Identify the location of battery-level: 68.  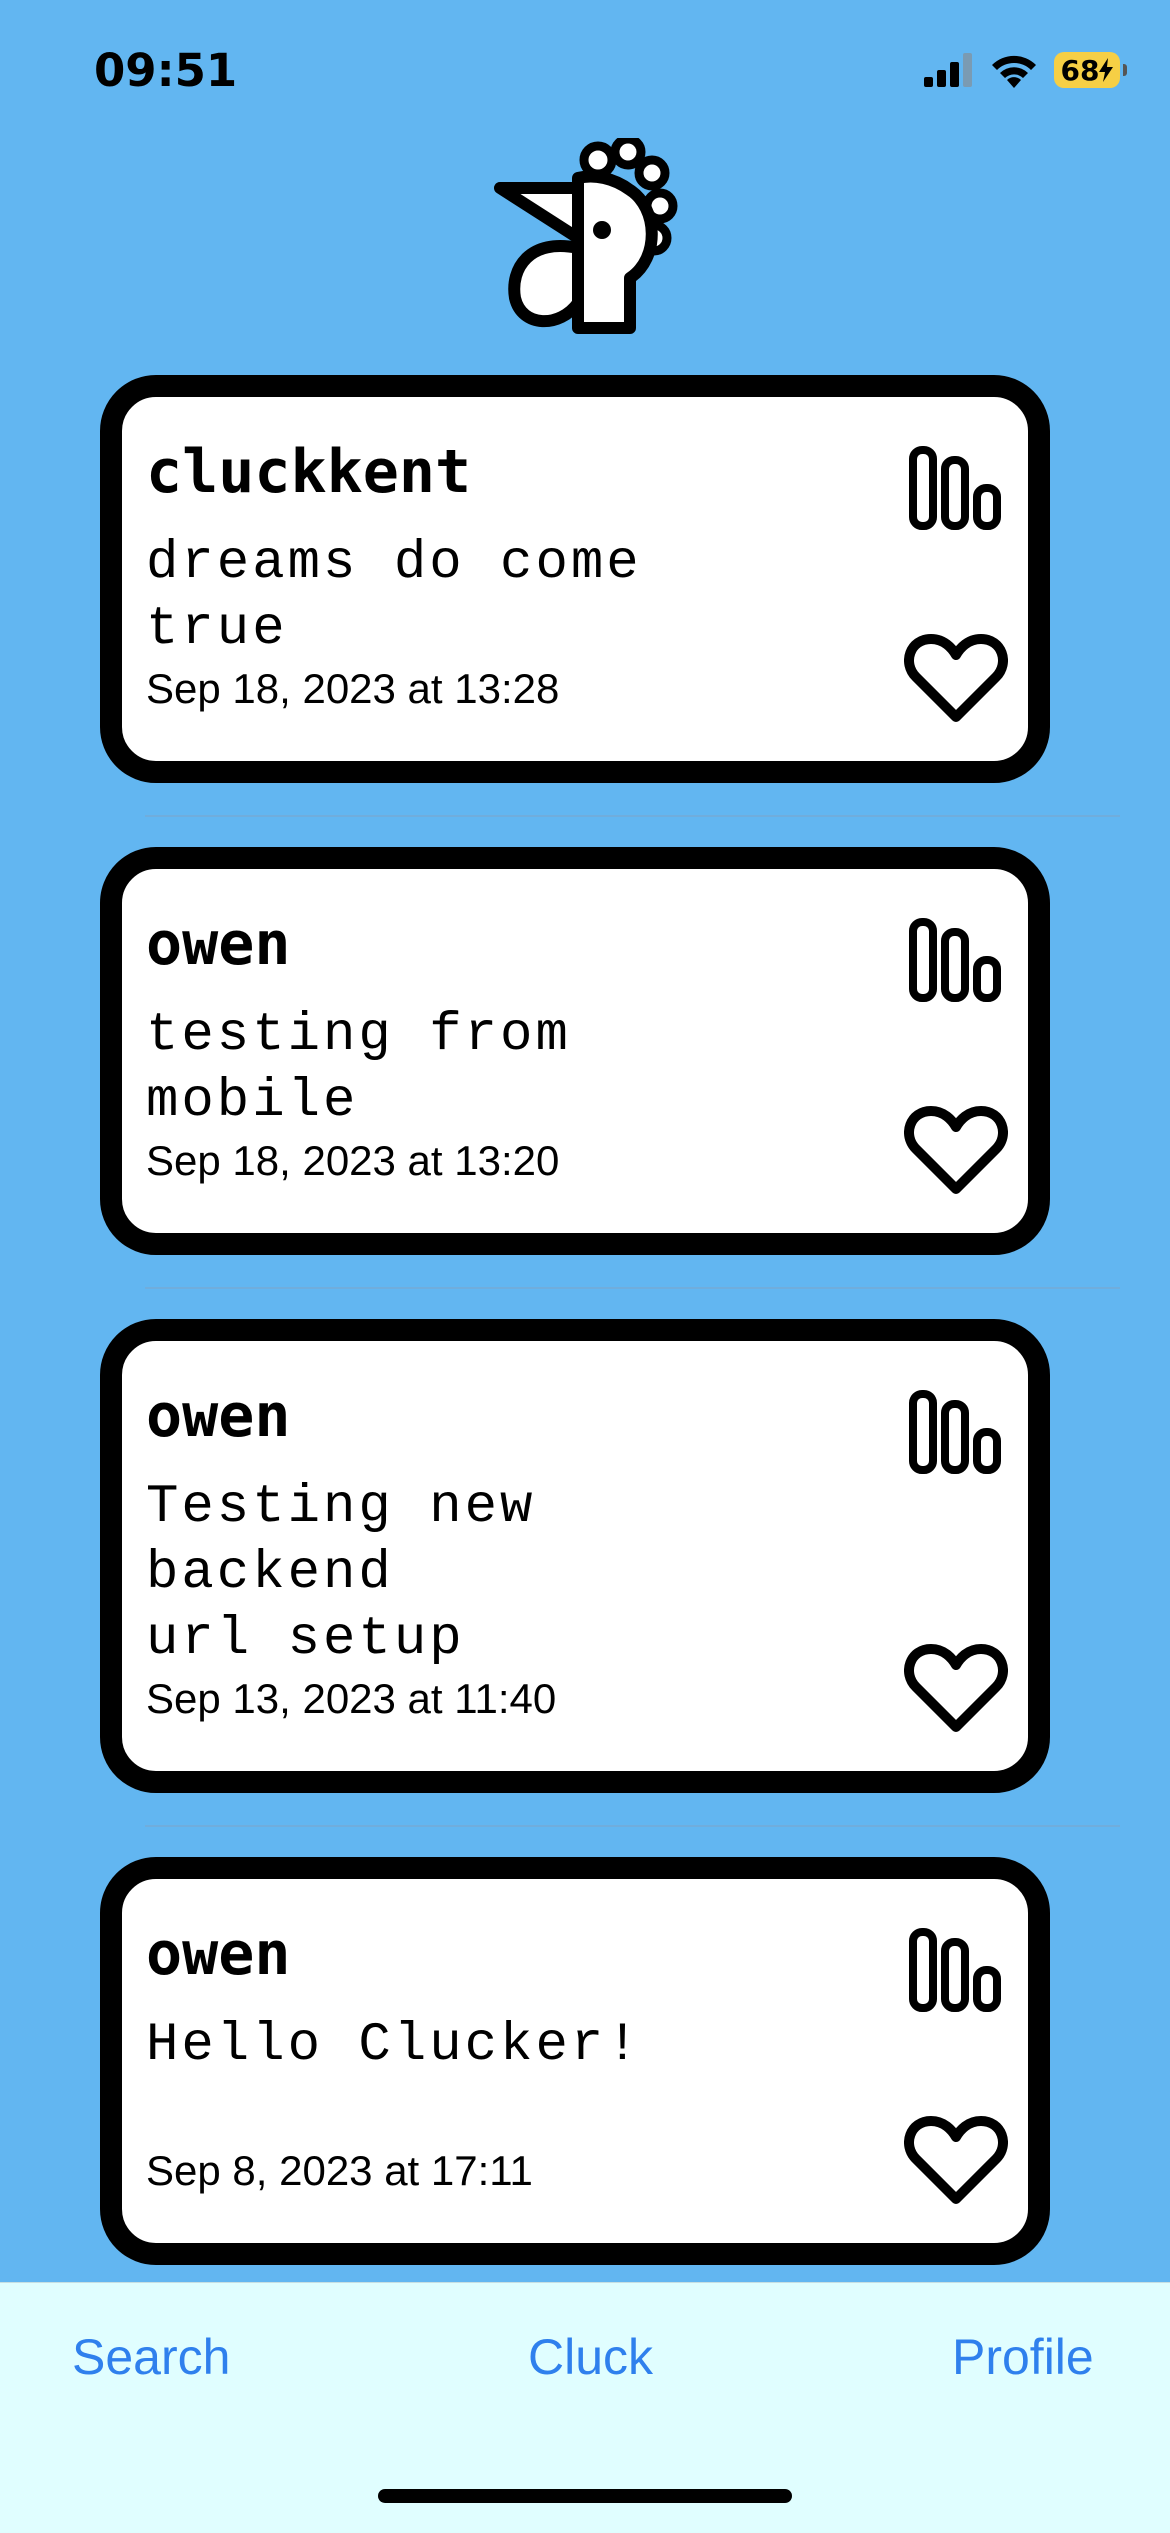
(1080, 70).